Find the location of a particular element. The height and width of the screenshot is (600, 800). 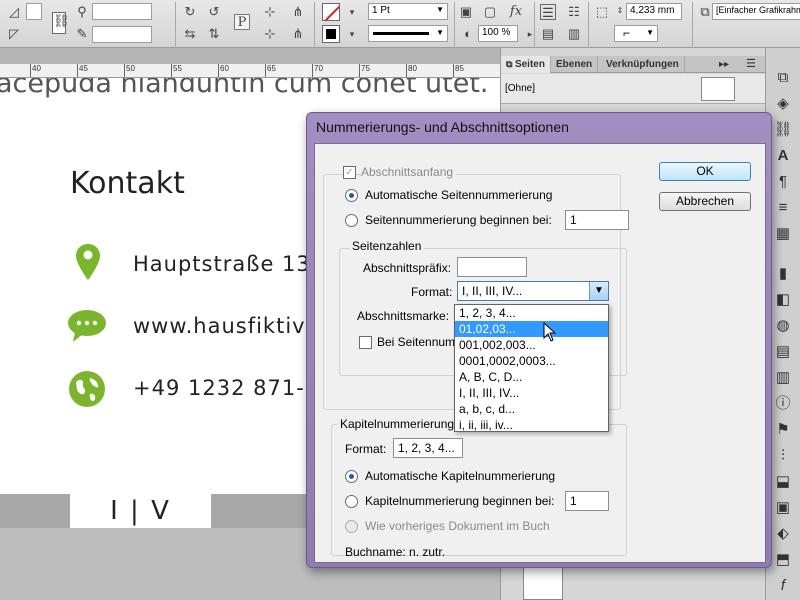

paragraph-icon: ¶ is located at coordinates (783, 182).